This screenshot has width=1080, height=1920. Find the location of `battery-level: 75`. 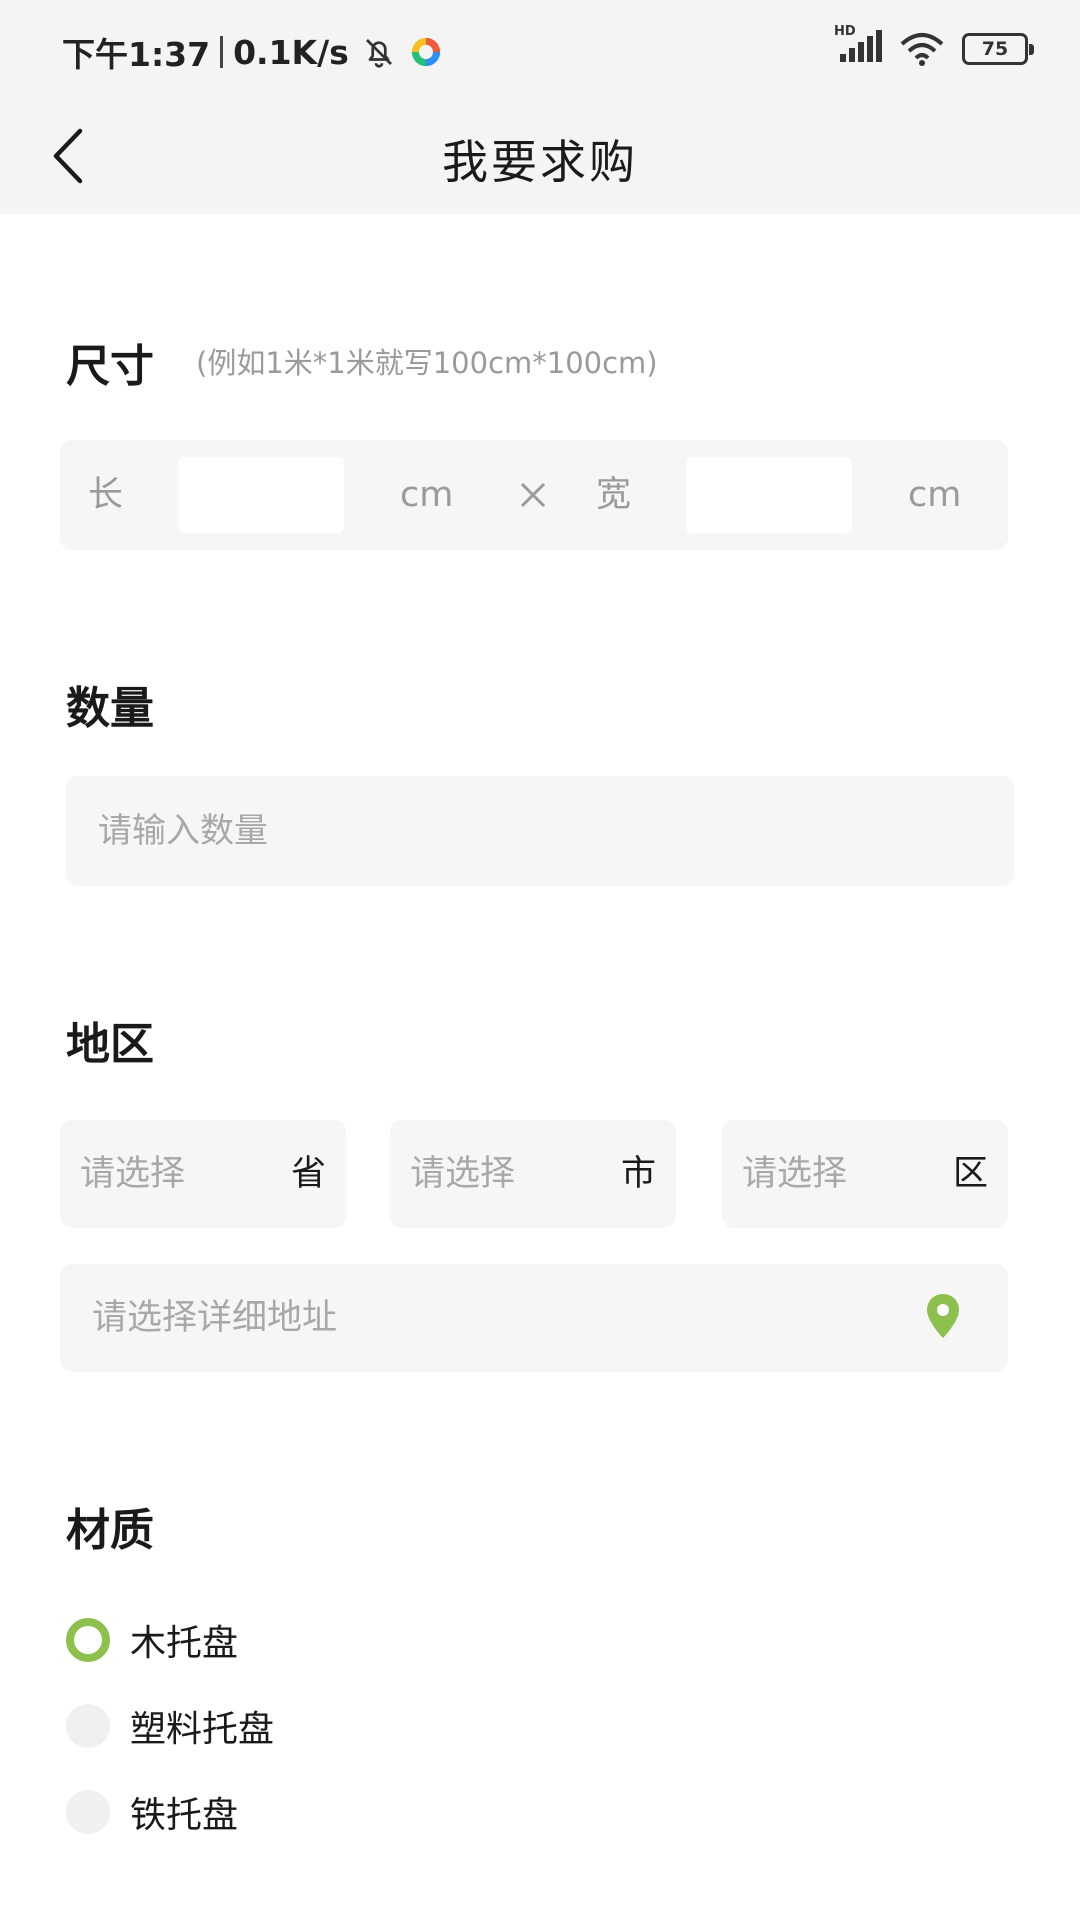

battery-level: 75 is located at coordinates (995, 49).